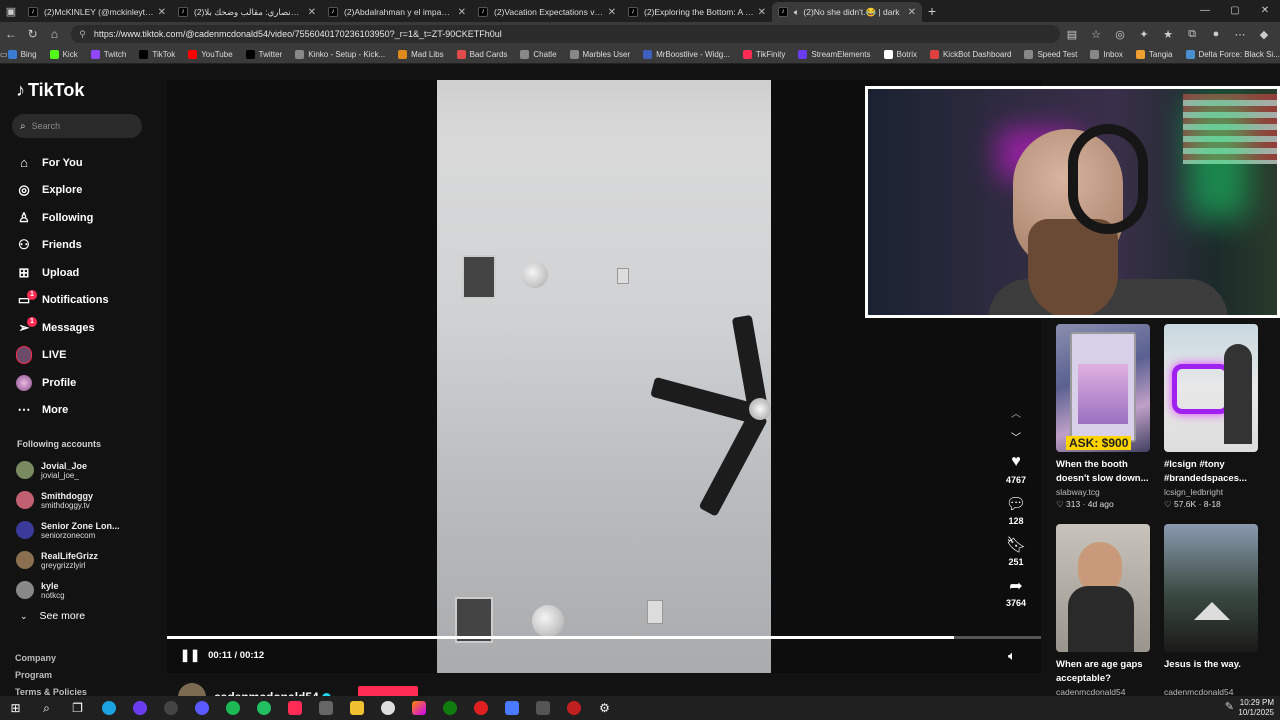 Image resolution: width=1280 pixels, height=720 pixels. I want to click on bookmark-icon: 🔖︎, so click(1016, 546).